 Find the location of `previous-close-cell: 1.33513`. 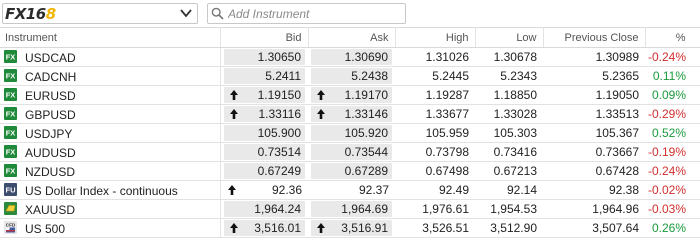

previous-close-cell: 1.33513 is located at coordinates (594, 114).